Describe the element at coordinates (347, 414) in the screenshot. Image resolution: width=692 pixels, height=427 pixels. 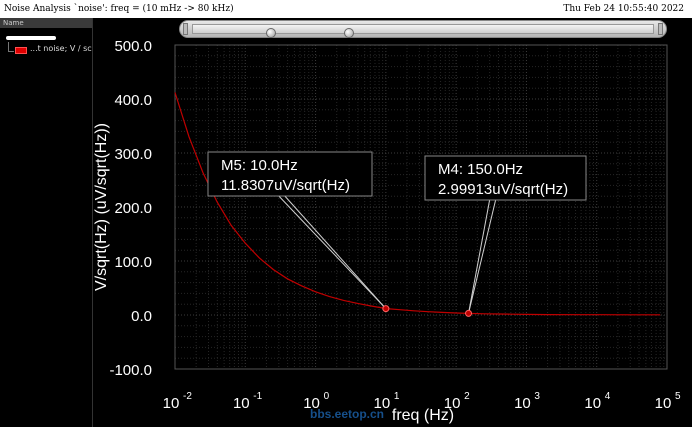
I see `watermark: bbs.eetop.cn` at that location.